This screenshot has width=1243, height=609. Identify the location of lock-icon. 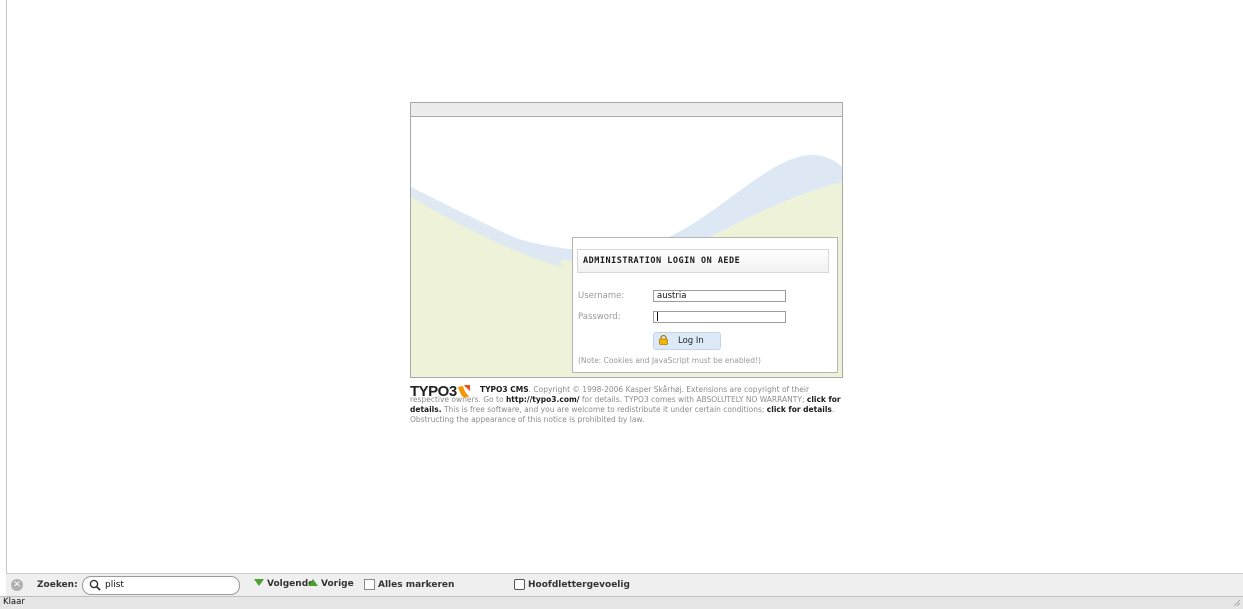
(663, 340).